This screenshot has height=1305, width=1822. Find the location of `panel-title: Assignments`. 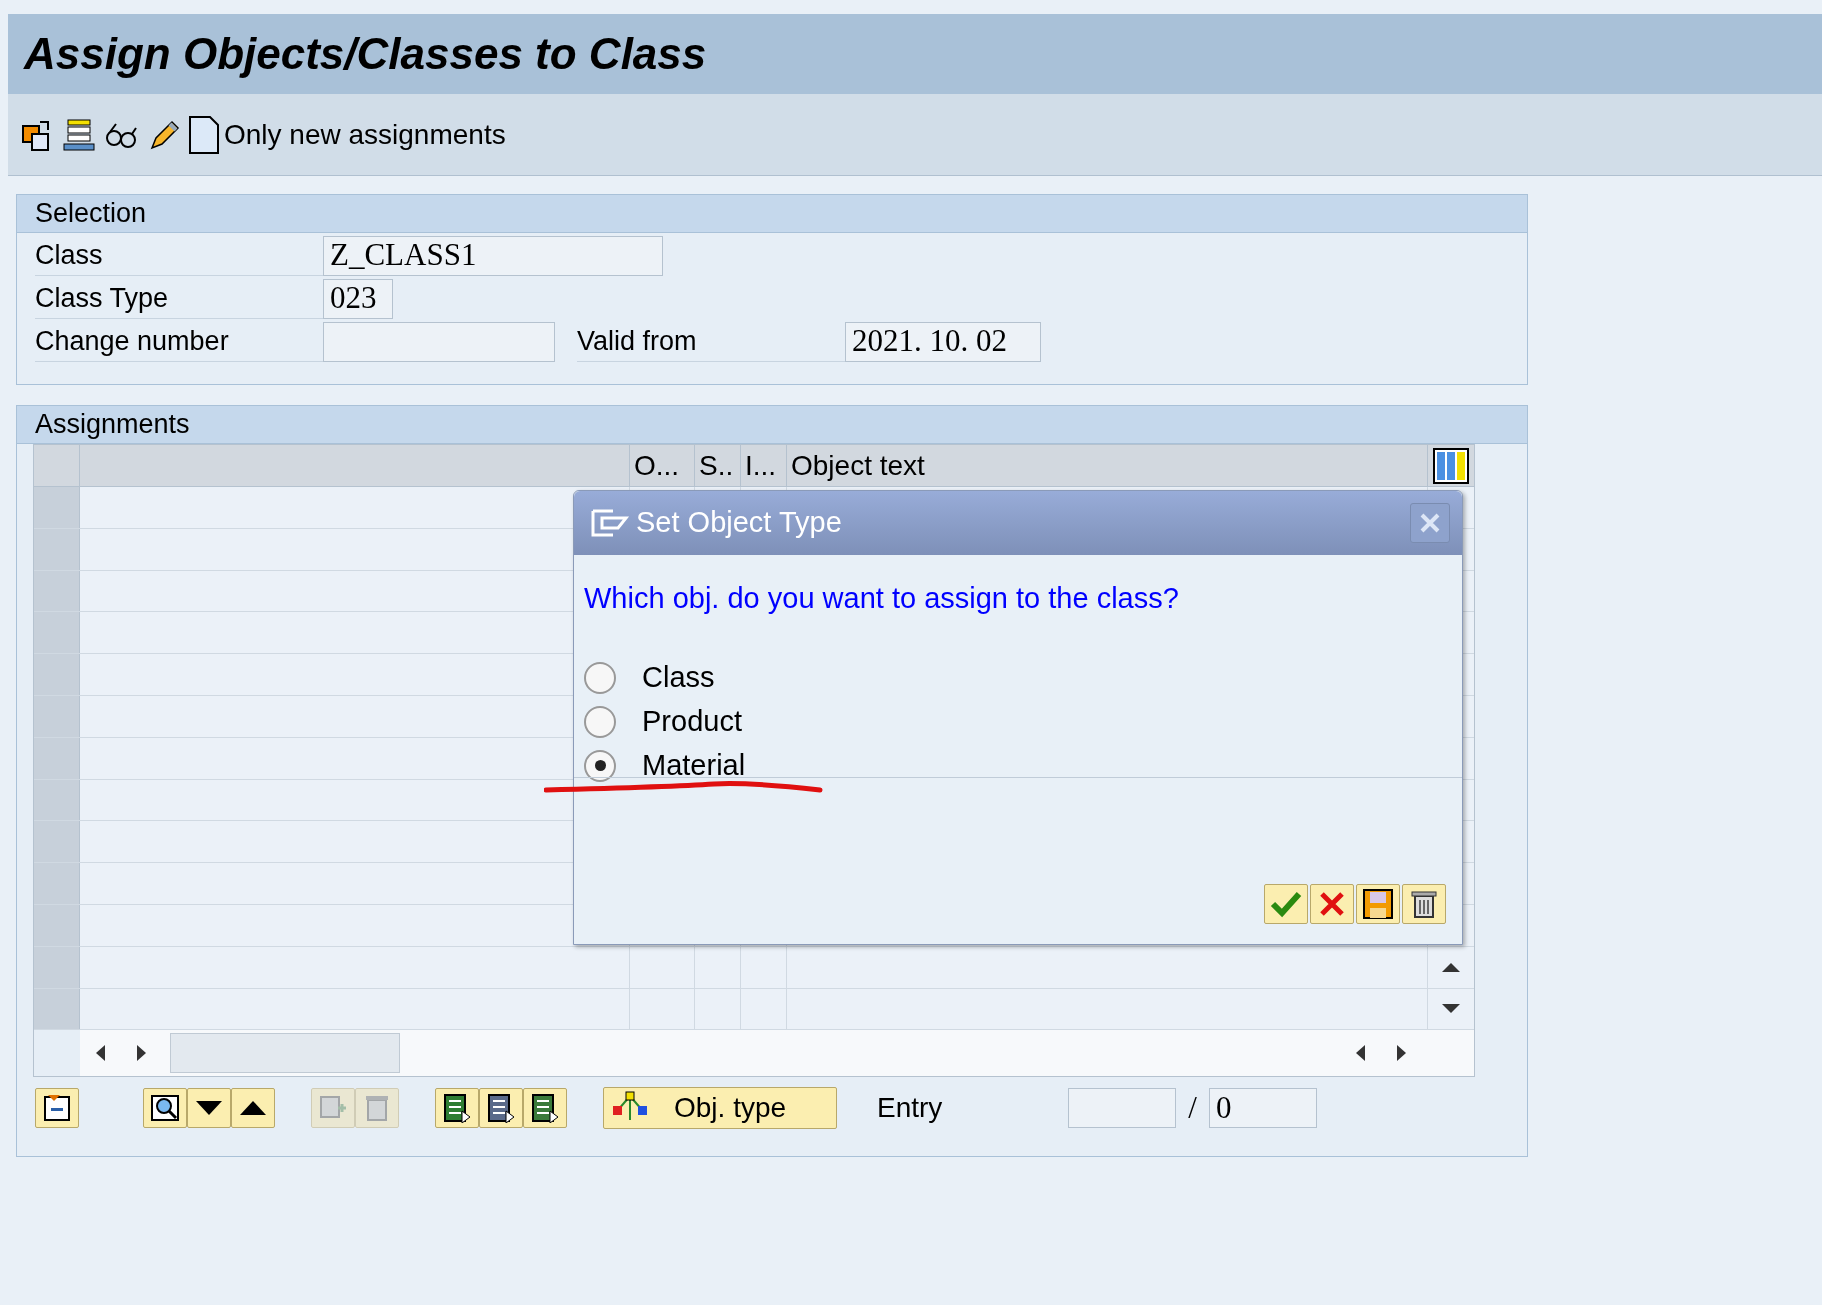

panel-title: Assignments is located at coordinates (112, 425).